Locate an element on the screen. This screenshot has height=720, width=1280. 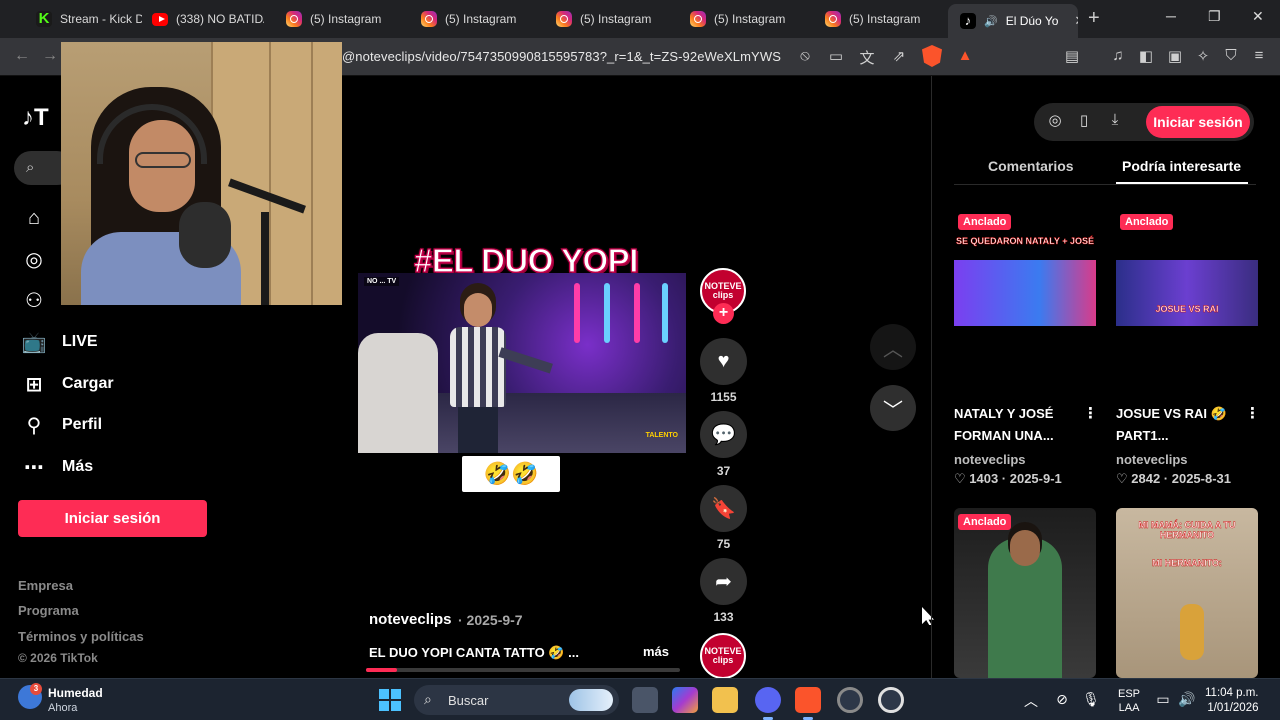
save-button: 🔖 is located at coordinates (723, 508).